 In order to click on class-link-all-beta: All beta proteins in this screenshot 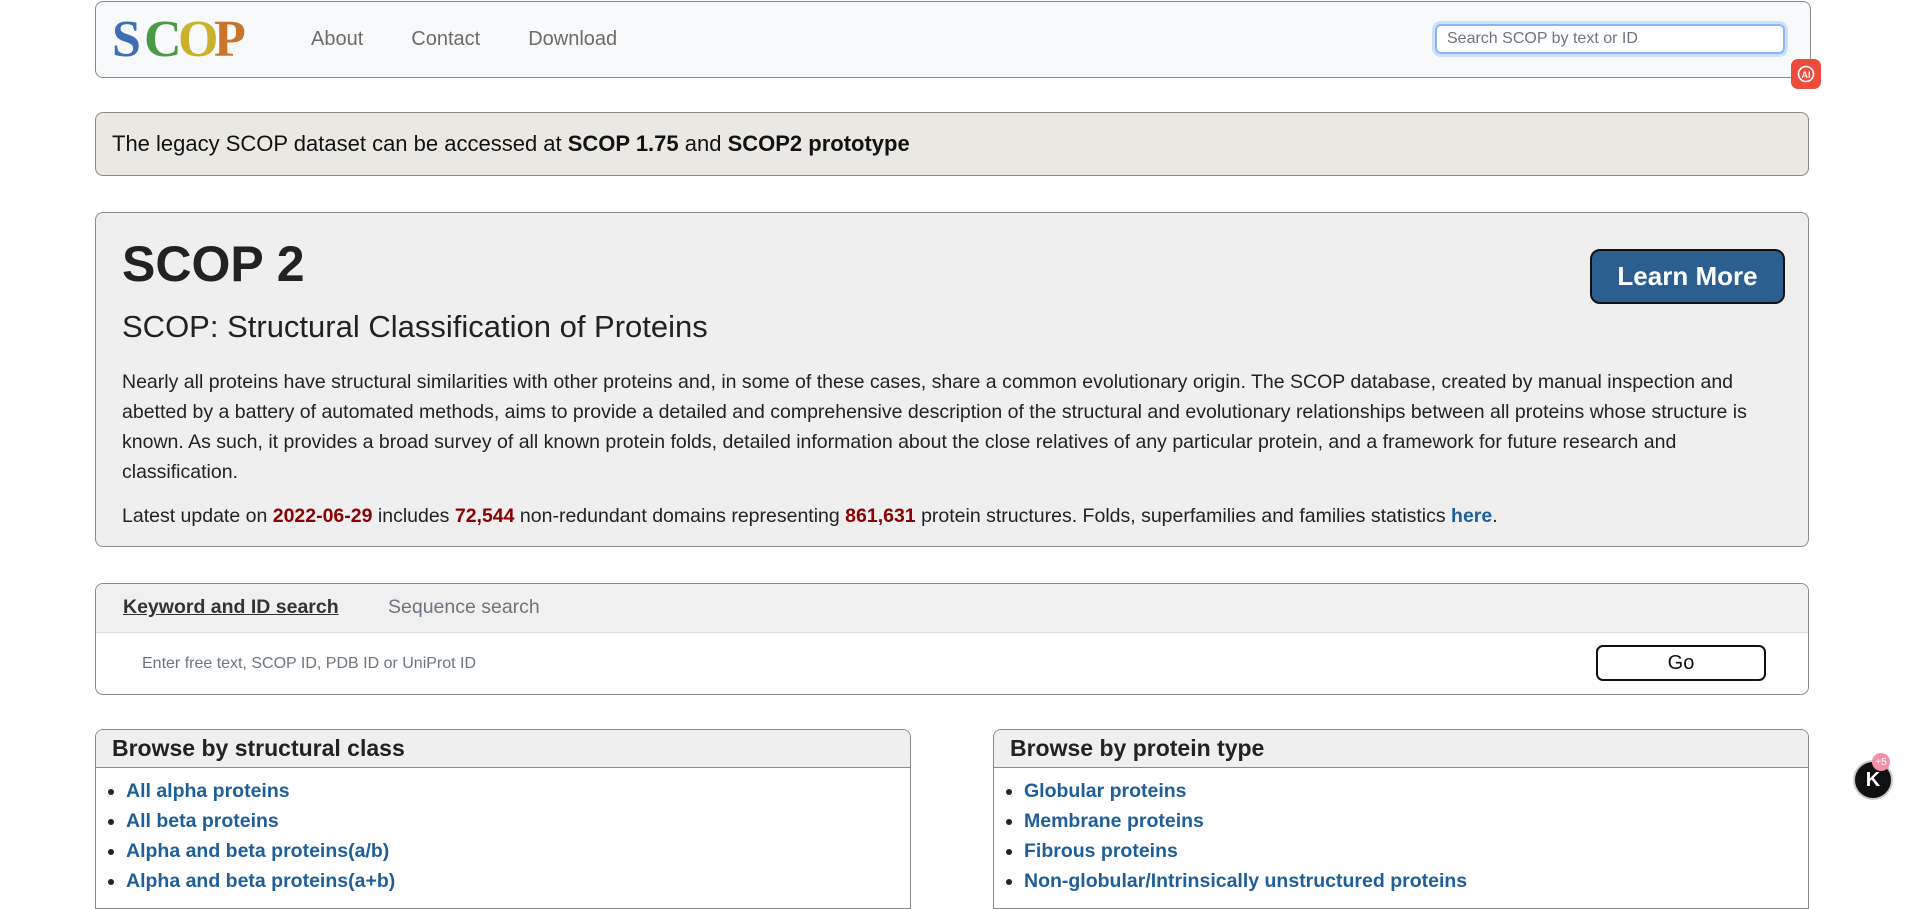, I will do `click(202, 821)`.